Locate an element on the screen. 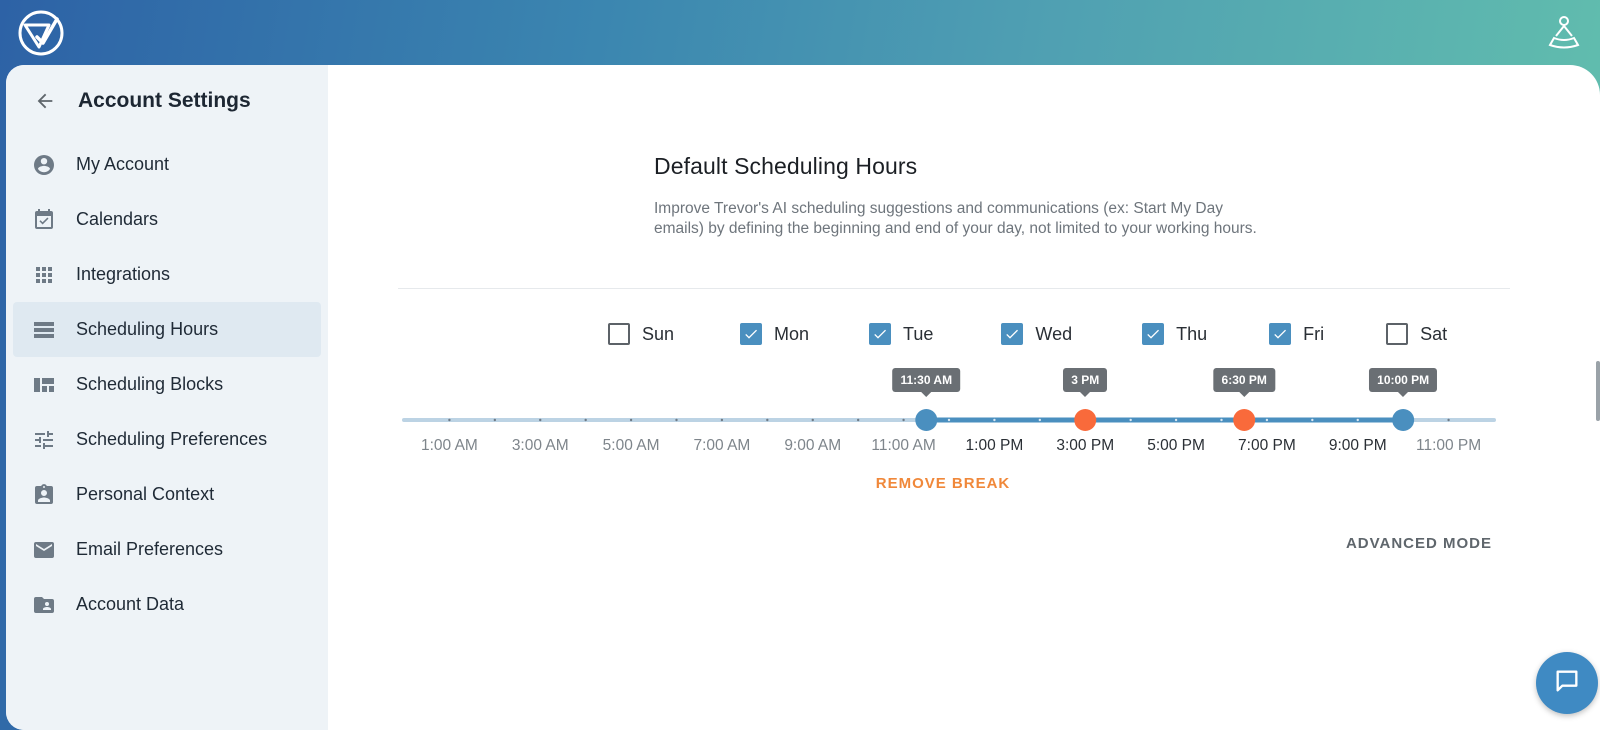  day-checkbox-tue: Tue is located at coordinates (901, 334).